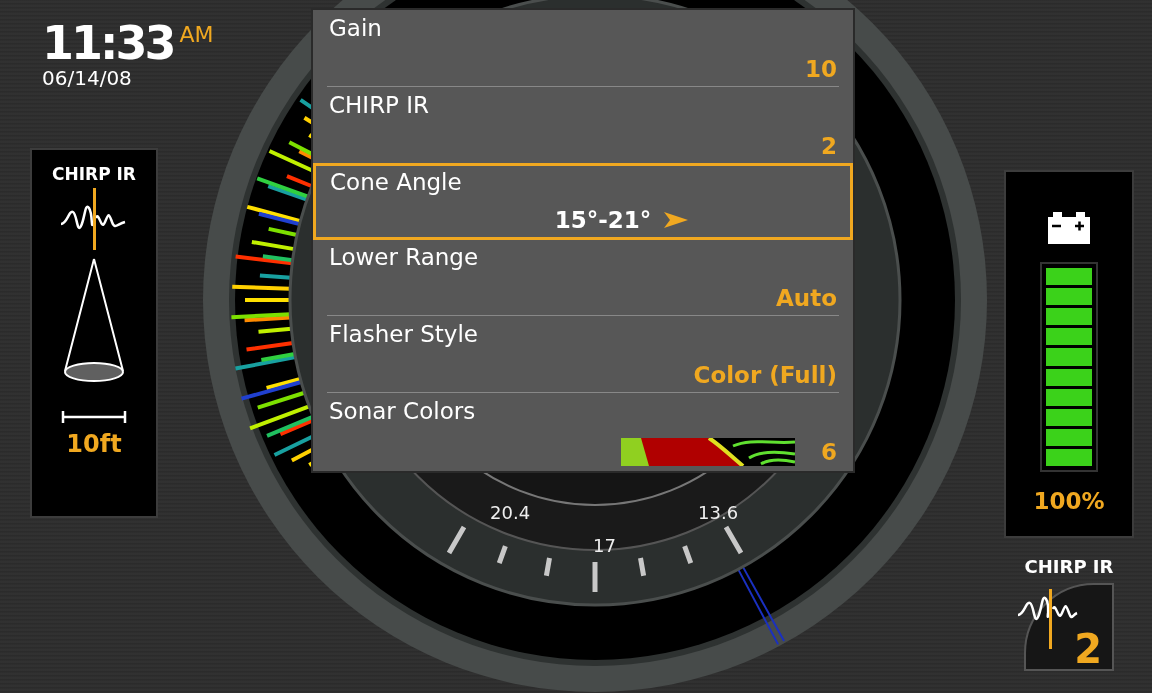 This screenshot has width=1152, height=693. Describe the element at coordinates (829, 146) in the screenshot. I see `menu-item-value: 2` at that location.